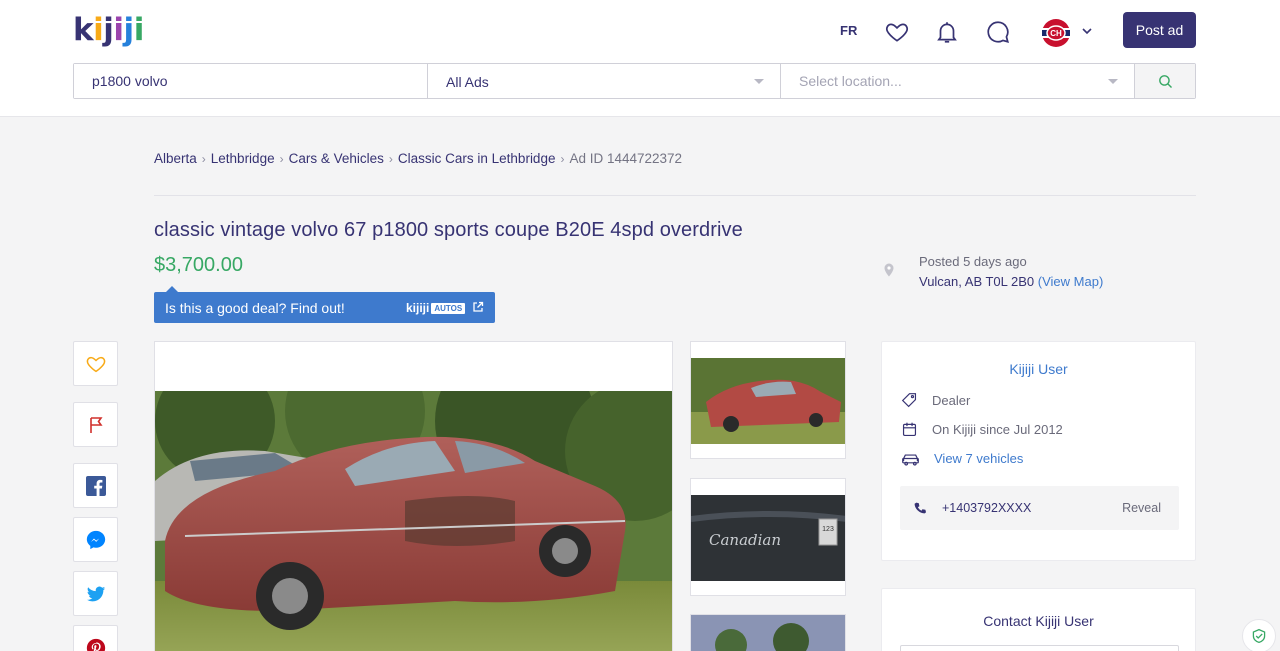 The image size is (1280, 651). I want to click on search-icon, so click(1165, 81).